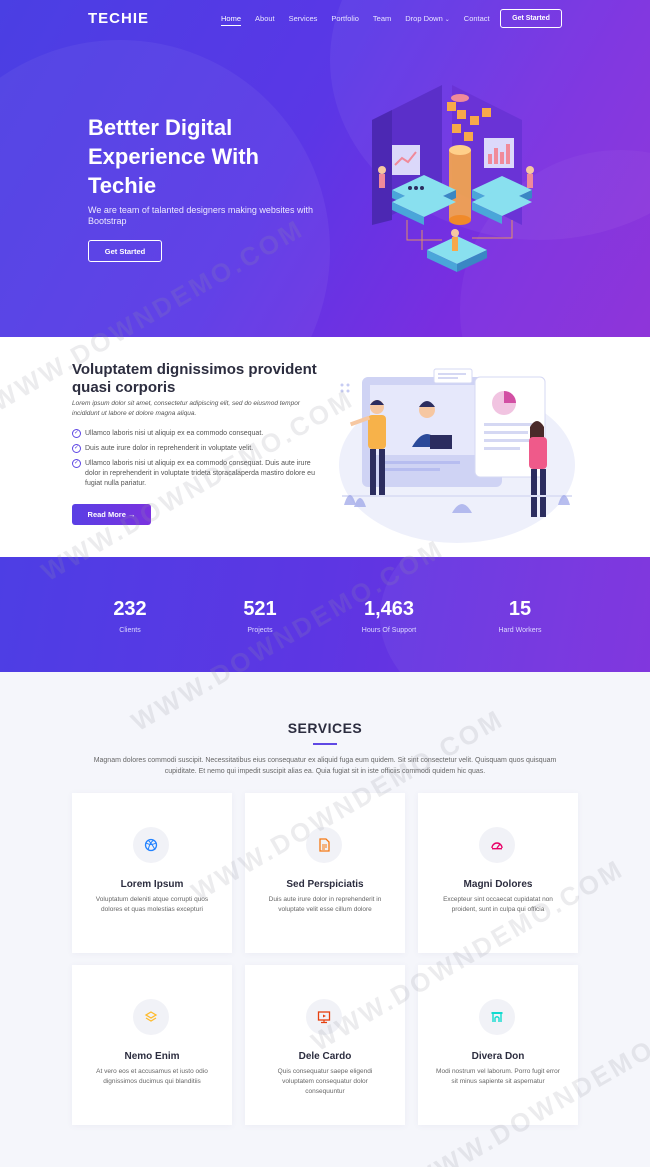 Image resolution: width=650 pixels, height=1167 pixels. Describe the element at coordinates (152, 1056) in the screenshot. I see `service-title: Nemo Enim` at that location.